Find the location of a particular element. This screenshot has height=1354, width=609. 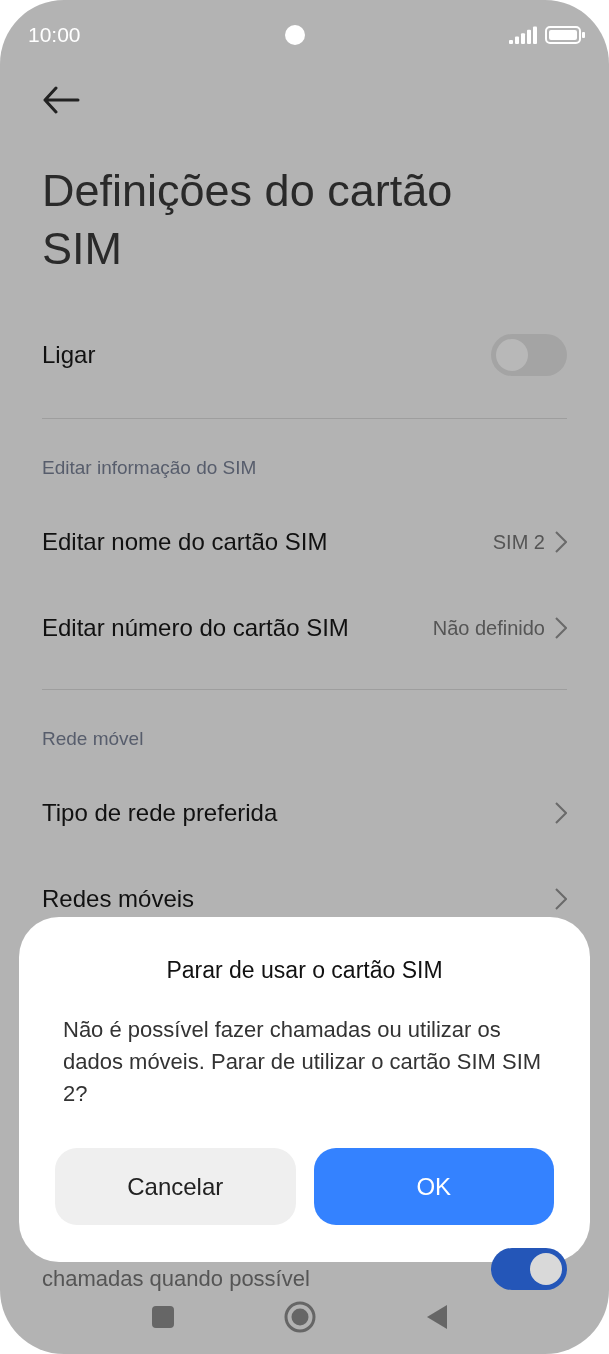

camera-icon is located at coordinates (294, 35).